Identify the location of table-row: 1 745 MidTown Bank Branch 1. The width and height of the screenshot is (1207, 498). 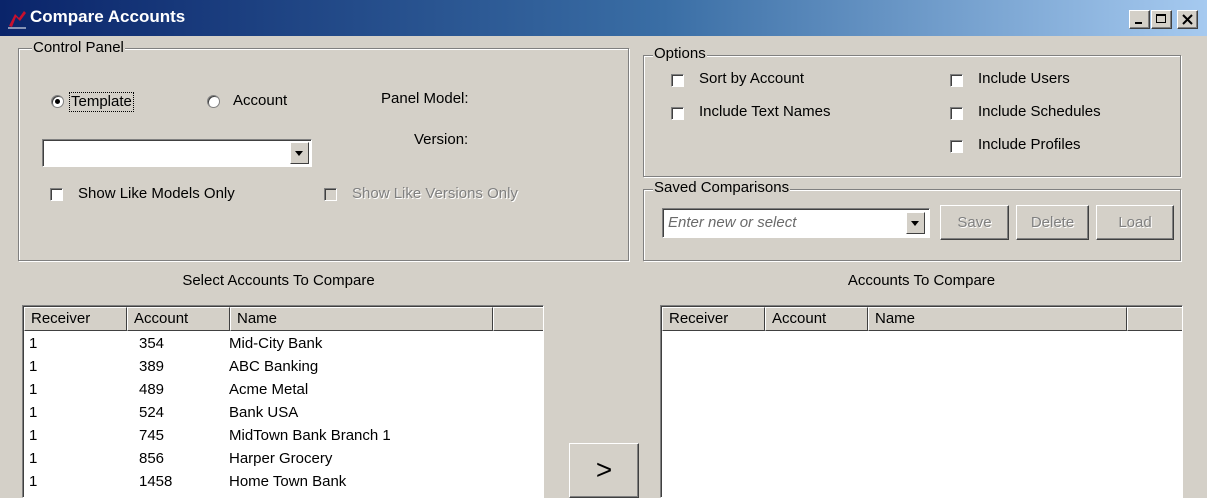
(283, 436).